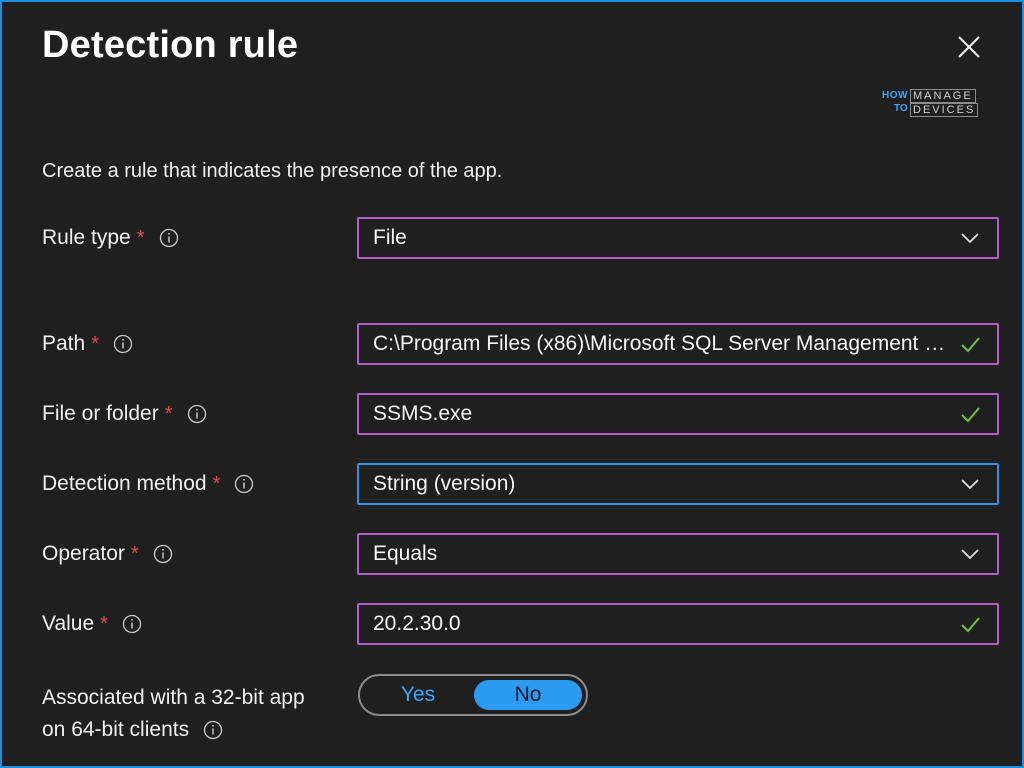 The width and height of the screenshot is (1024, 768). I want to click on file-or-folder-label: File or folder *, so click(124, 414).